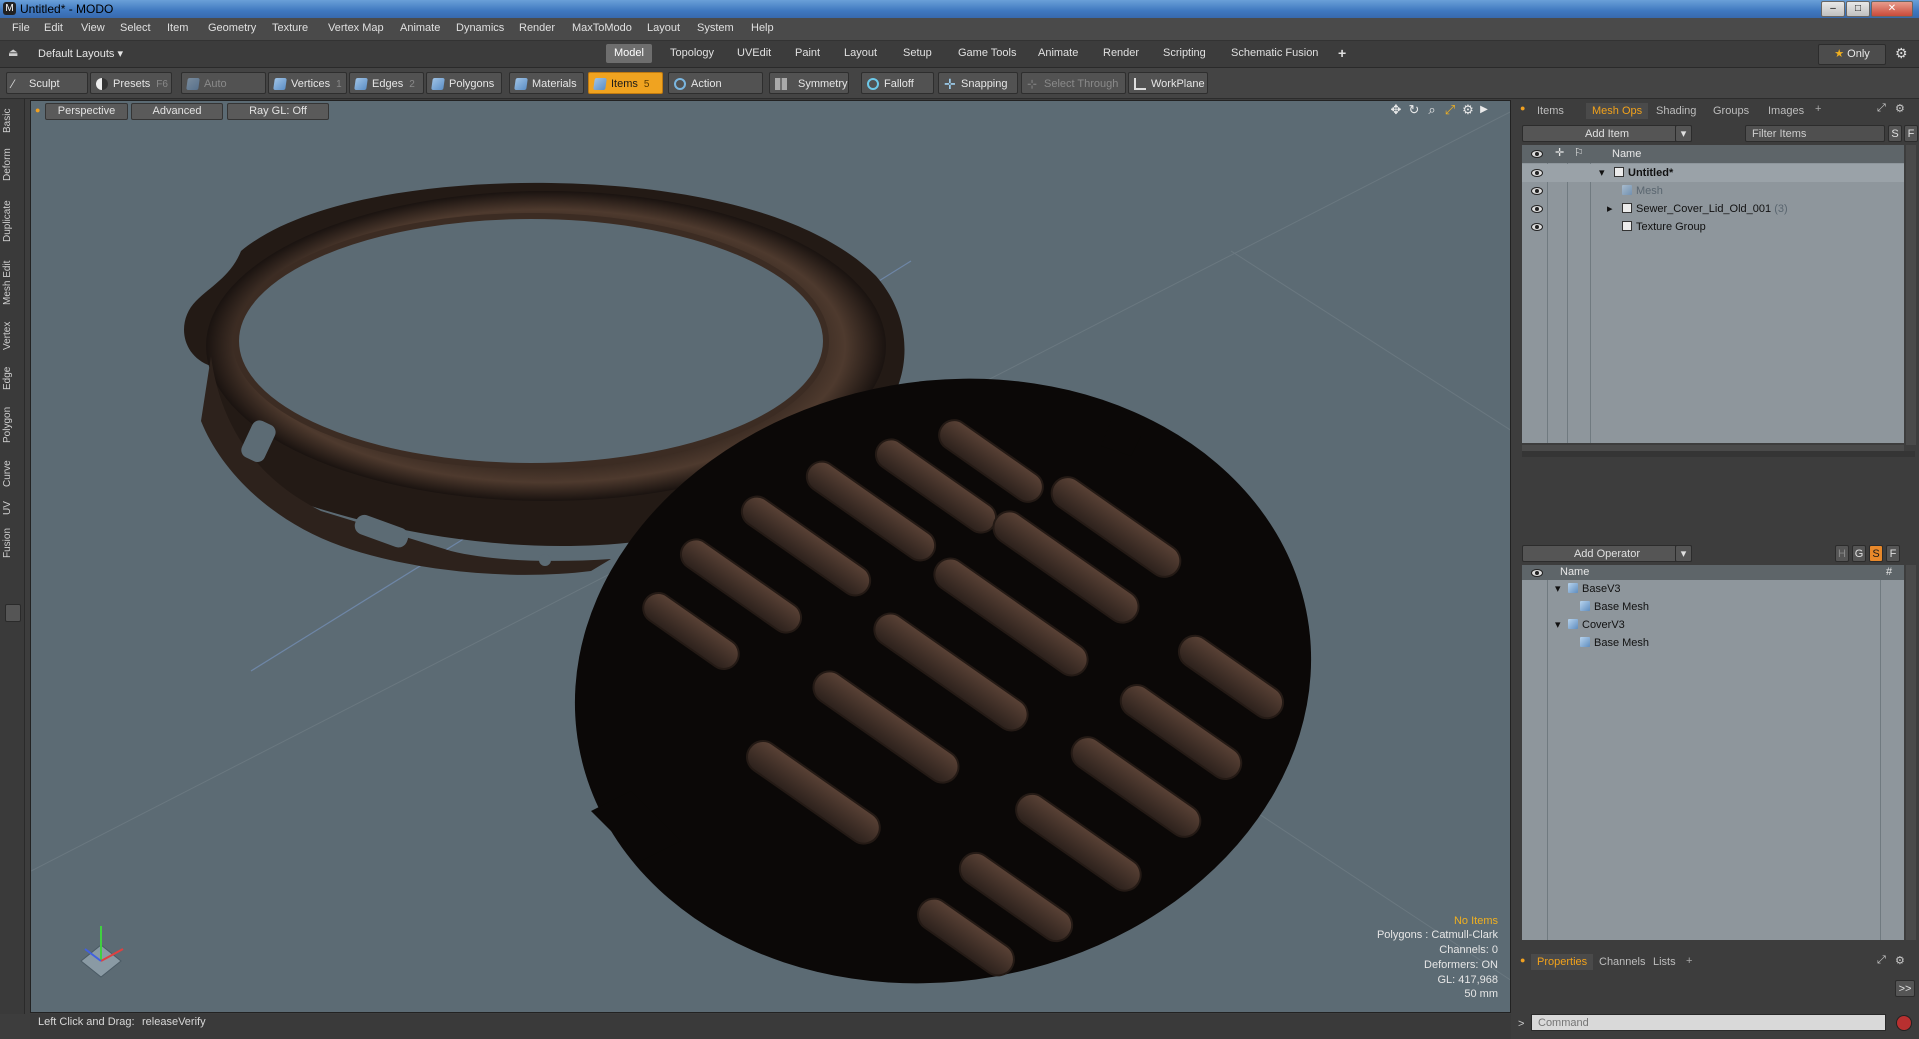  Describe the element at coordinates (1708, 1022) in the screenshot. I see `command-input` at that location.